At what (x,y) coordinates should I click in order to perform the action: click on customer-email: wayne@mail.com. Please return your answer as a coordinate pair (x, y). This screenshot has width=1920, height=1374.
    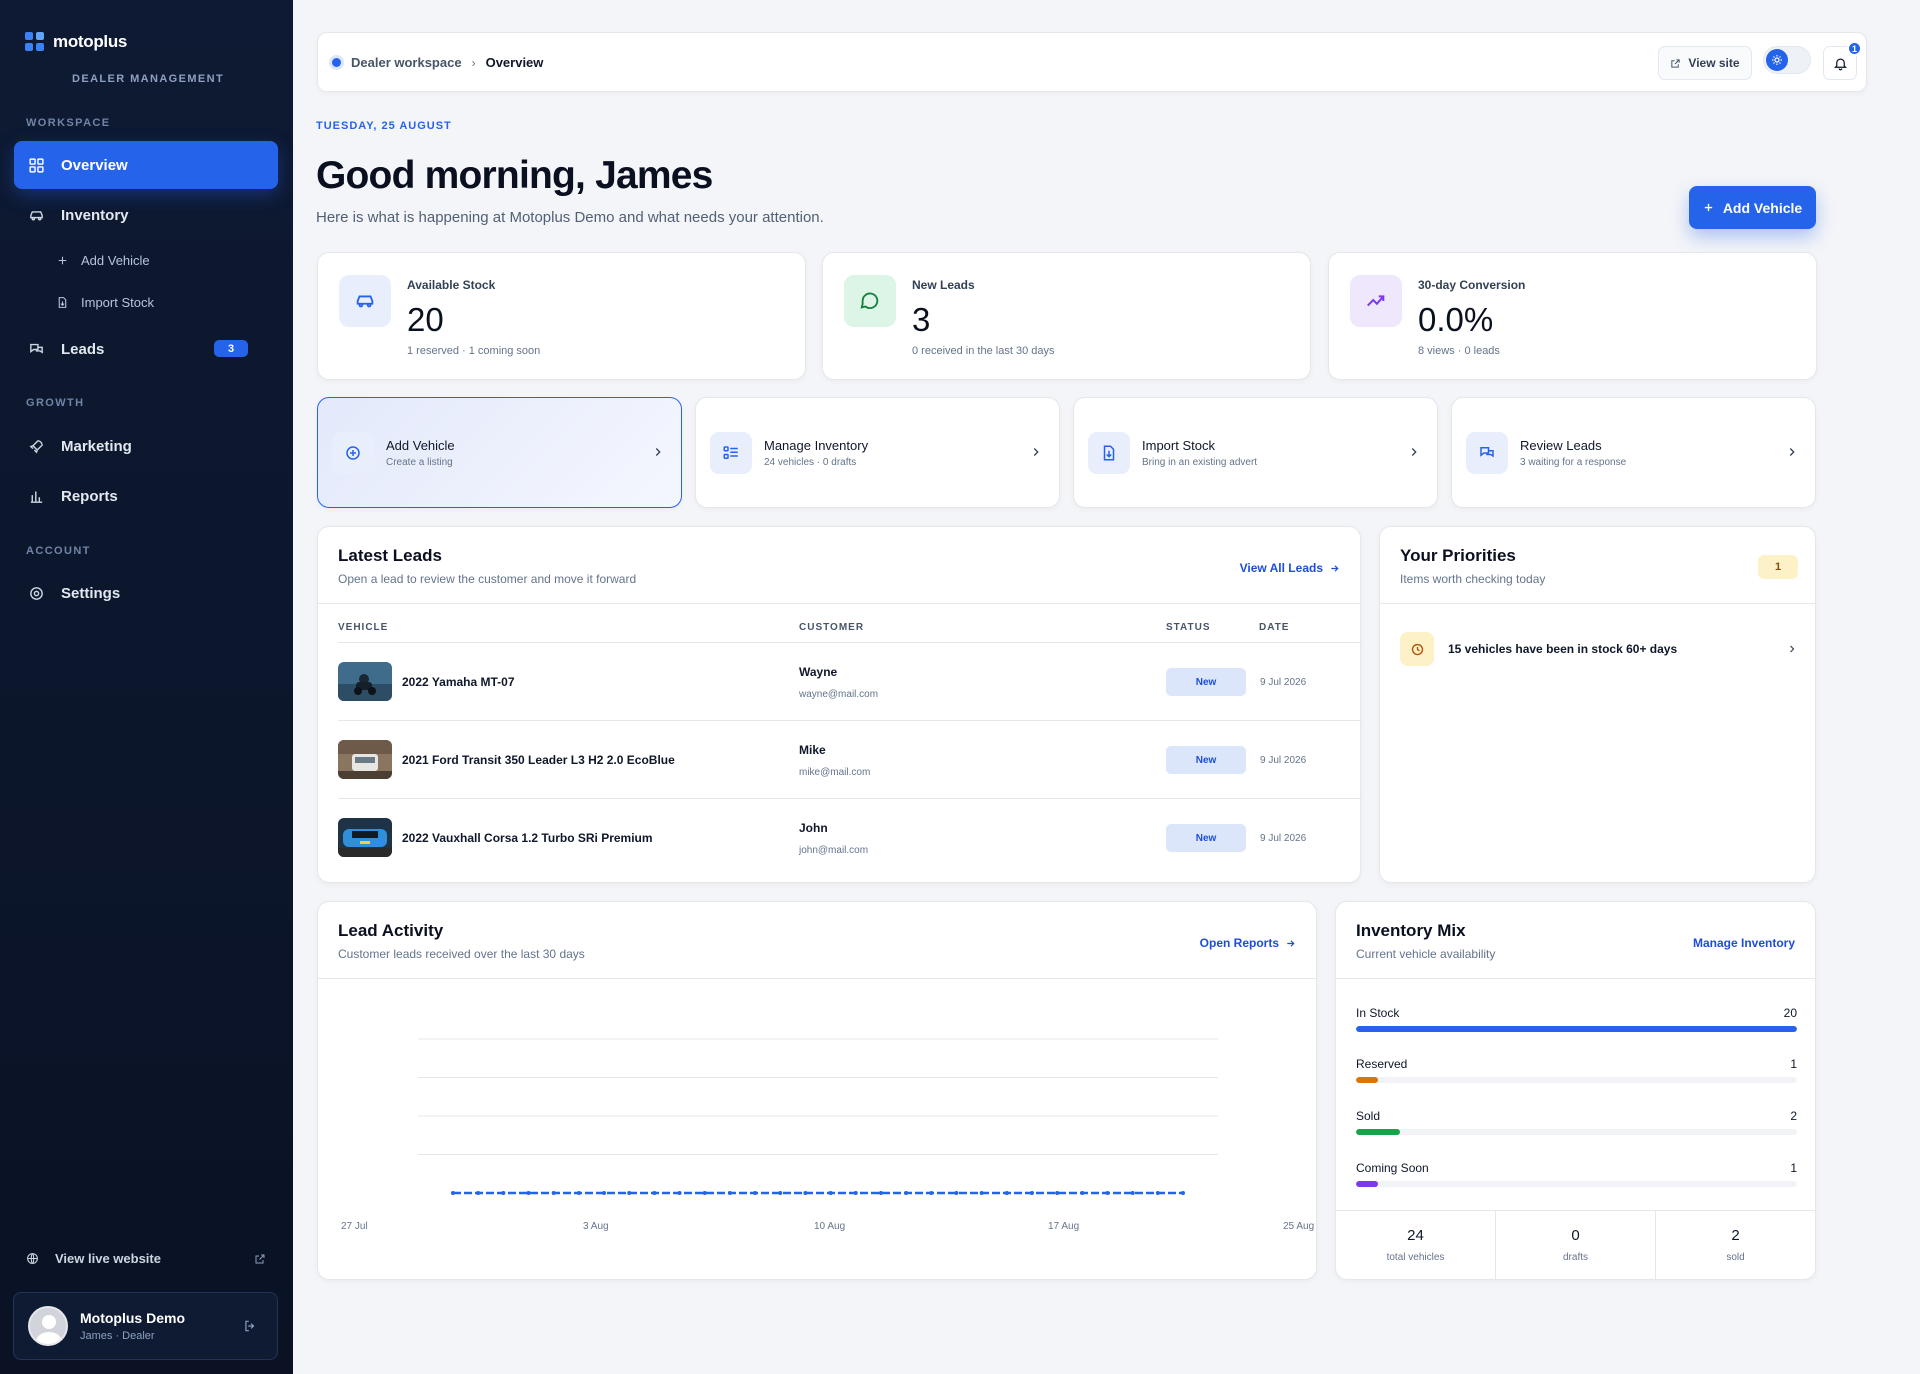
    Looking at the image, I should click on (839, 694).